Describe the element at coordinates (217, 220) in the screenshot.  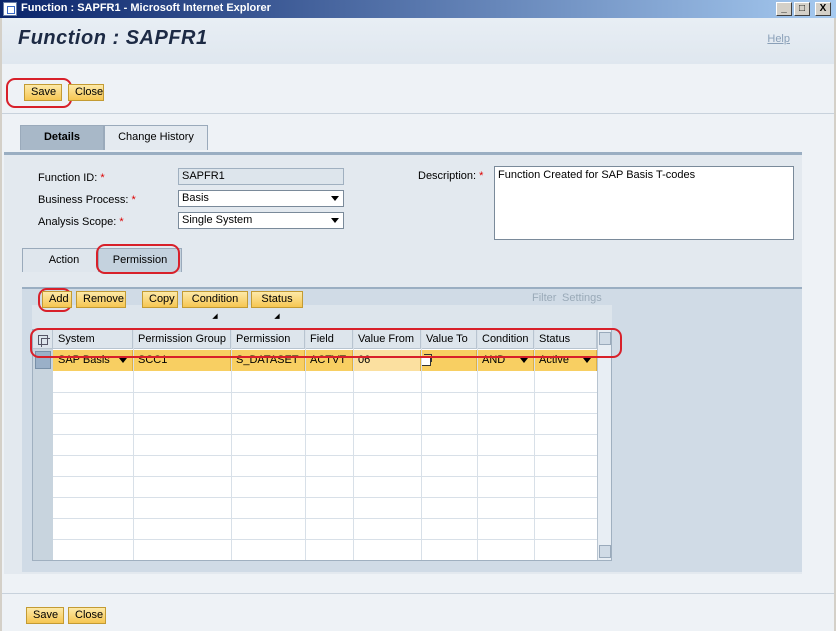
I see `analysis-scope-value: Single System` at that location.